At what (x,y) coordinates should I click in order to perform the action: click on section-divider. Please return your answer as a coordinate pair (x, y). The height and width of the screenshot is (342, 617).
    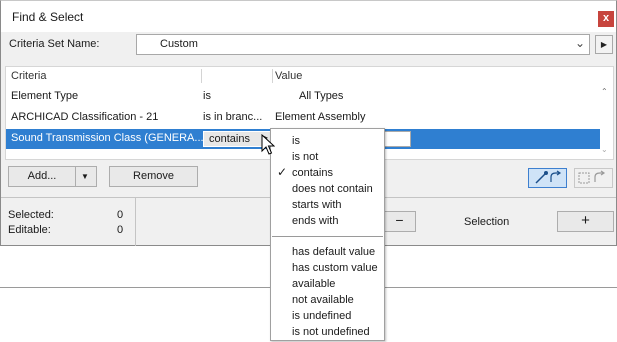
    Looking at the image, I should click on (135, 222).